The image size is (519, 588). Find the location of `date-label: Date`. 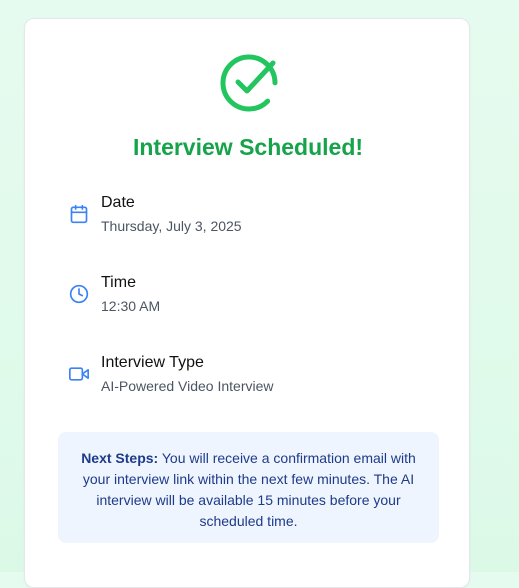

date-label: Date is located at coordinates (118, 202).